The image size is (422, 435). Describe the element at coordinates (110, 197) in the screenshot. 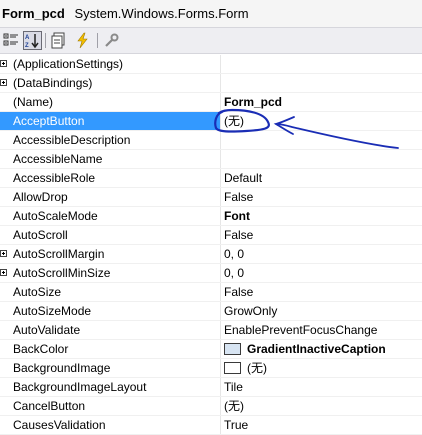

I see `property-name: AllowDrop` at that location.